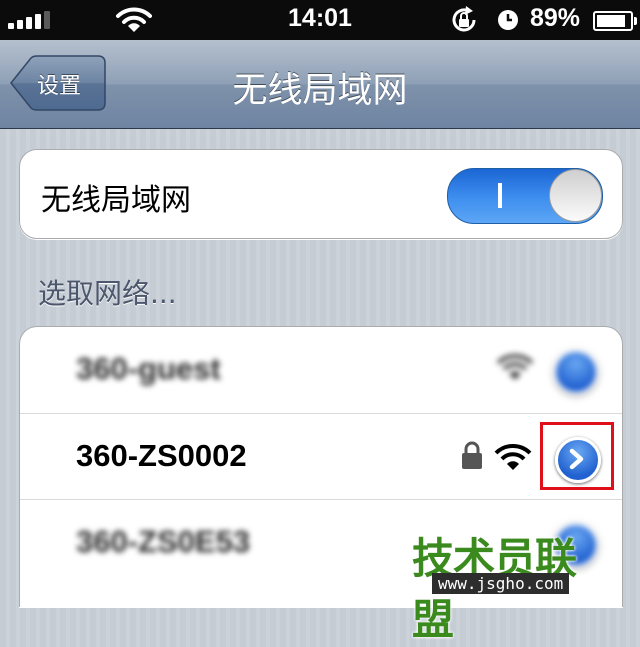  I want to click on watermark-logo: 技术员联盟 www.jsgho.com, so click(507, 584).